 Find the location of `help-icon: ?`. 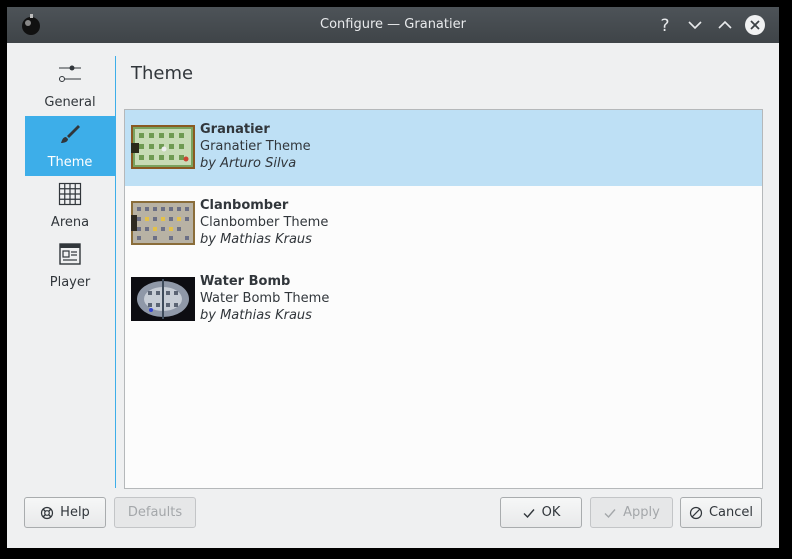

help-icon: ? is located at coordinates (665, 25).